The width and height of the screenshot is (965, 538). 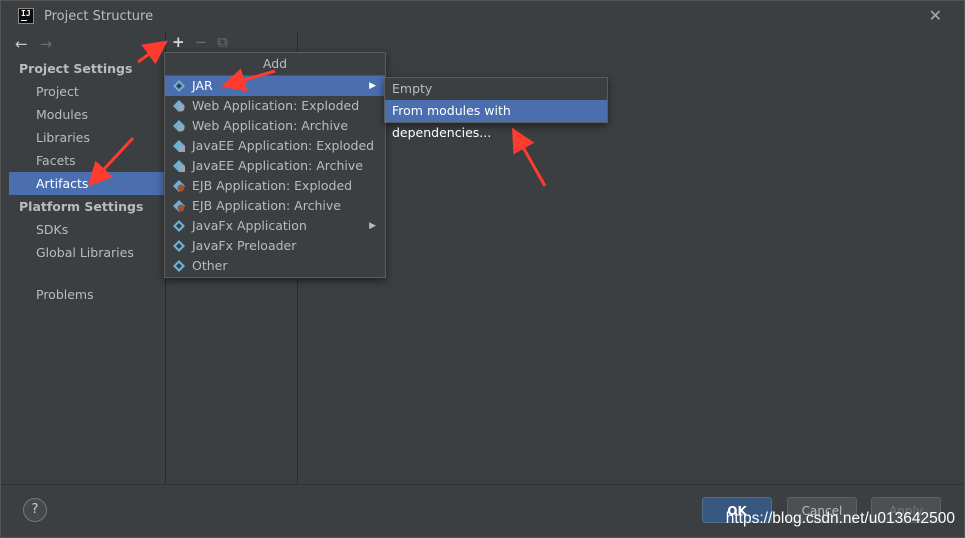 What do you see at coordinates (840, 518) in the screenshot?
I see `watermark-text: https://blog.csdn.net/u013642500` at bounding box center [840, 518].